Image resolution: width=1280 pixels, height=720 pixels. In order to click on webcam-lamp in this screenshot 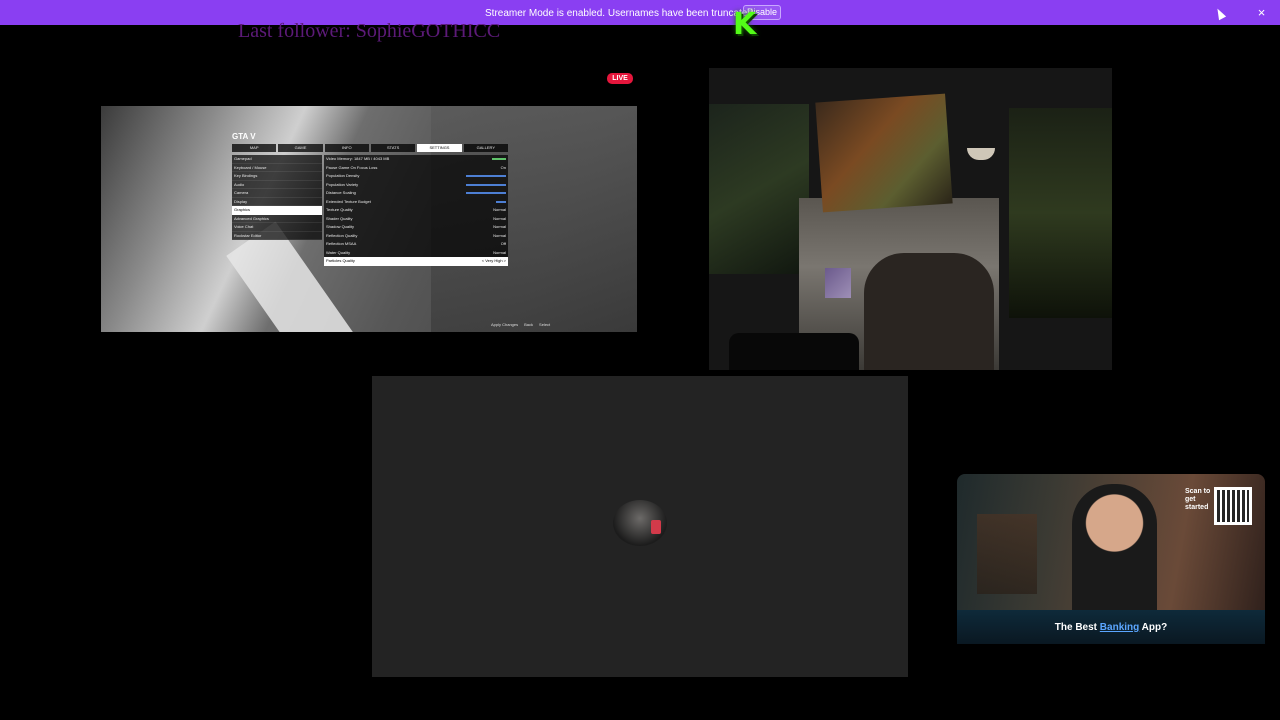, I will do `click(981, 154)`.